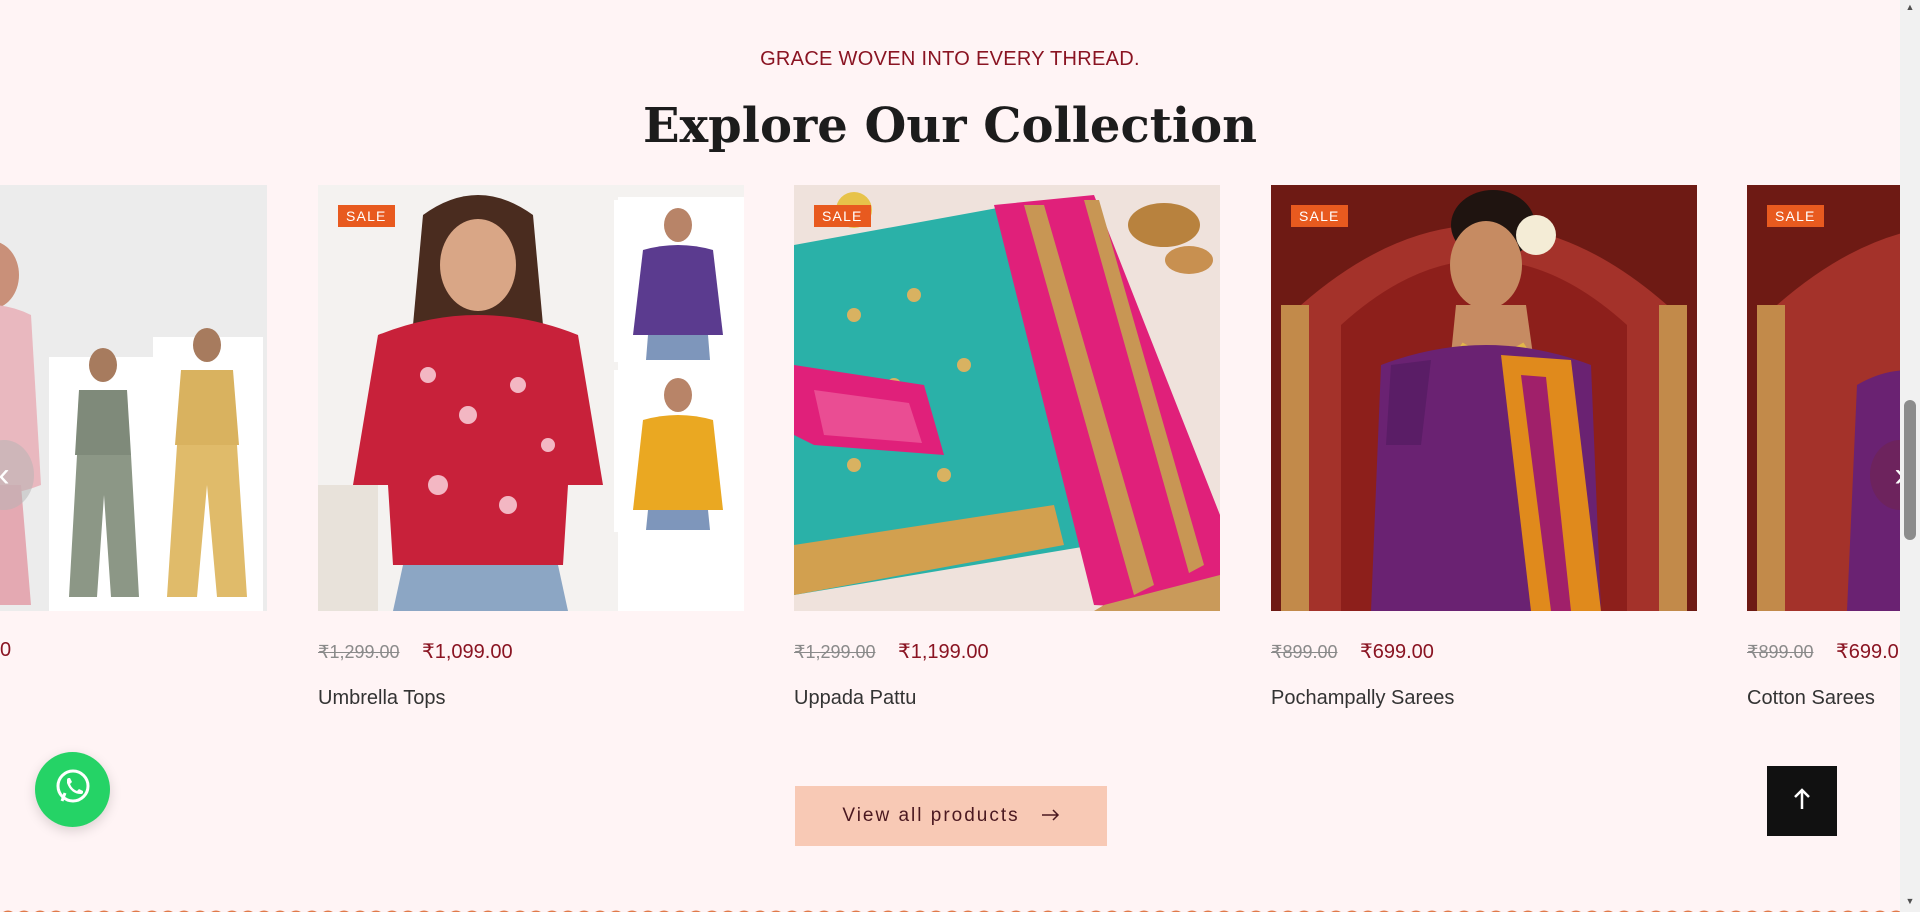 The image size is (1920, 912). I want to click on product-card: SALE ₹899.00 ₹699.0 Cotton Sarees, so click(1823, 447).